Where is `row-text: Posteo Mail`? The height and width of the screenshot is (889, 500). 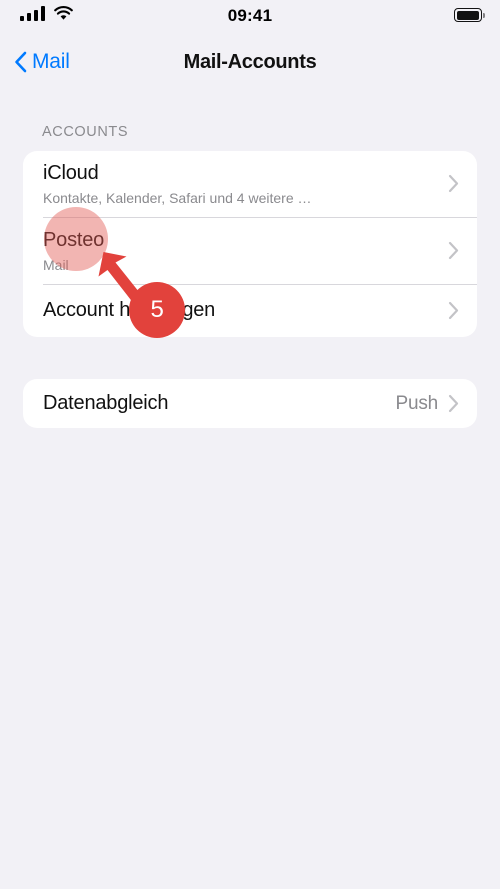 row-text: Posteo Mail is located at coordinates (245, 251).